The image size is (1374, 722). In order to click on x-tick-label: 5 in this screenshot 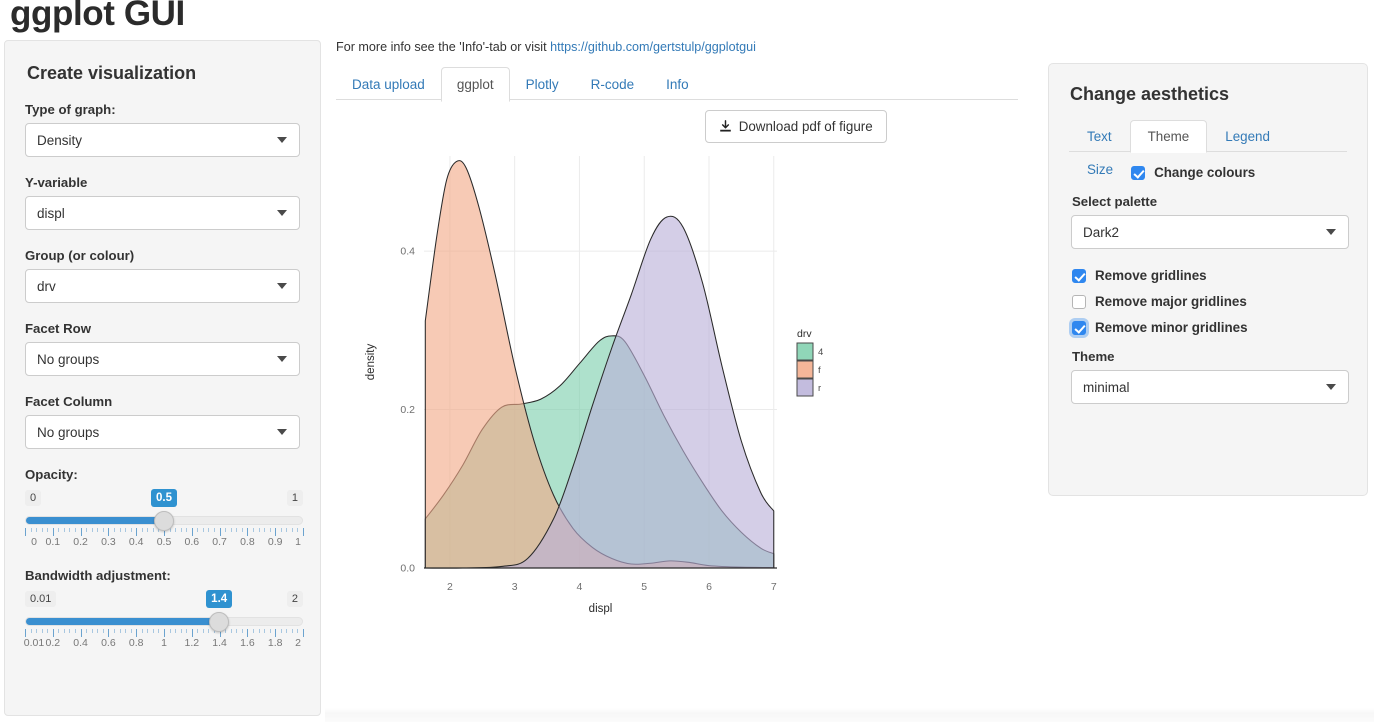, I will do `click(644, 587)`.